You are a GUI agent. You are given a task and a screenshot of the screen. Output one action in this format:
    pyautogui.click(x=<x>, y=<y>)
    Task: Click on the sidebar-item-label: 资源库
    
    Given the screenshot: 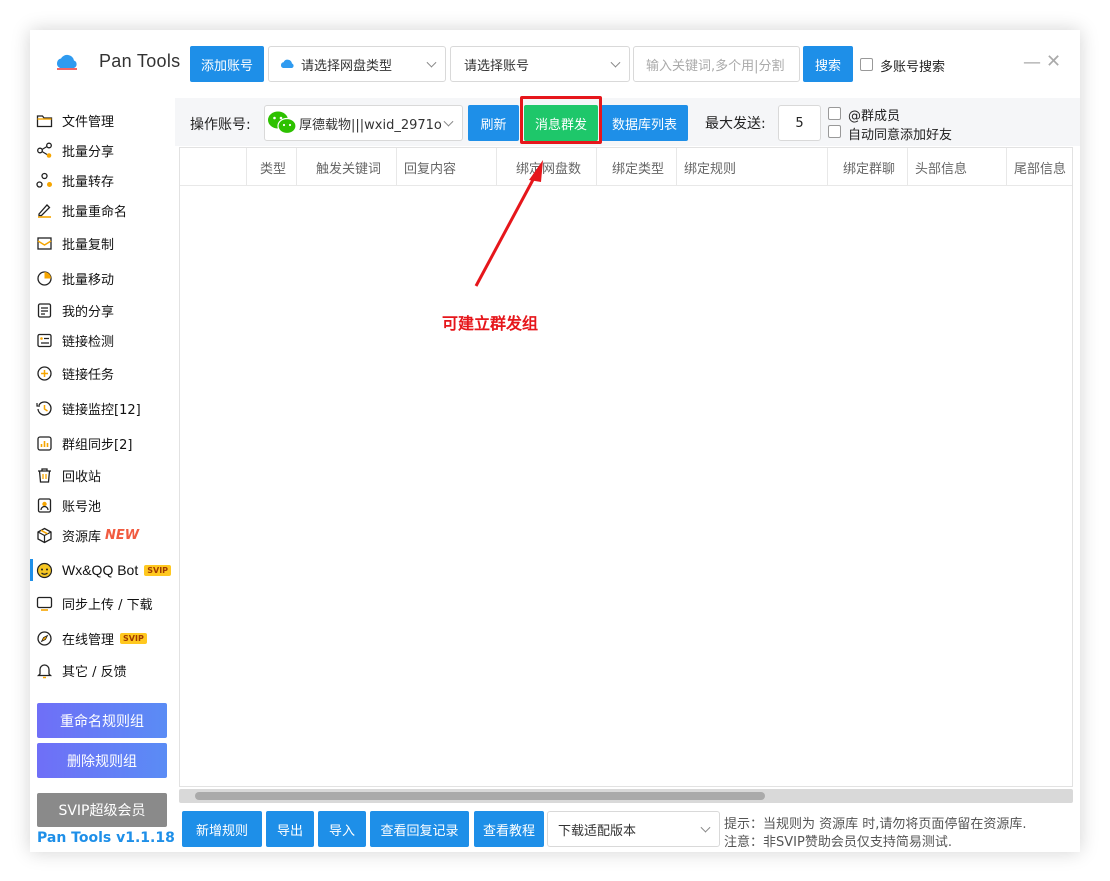 What is the action you would take?
    pyautogui.click(x=82, y=537)
    